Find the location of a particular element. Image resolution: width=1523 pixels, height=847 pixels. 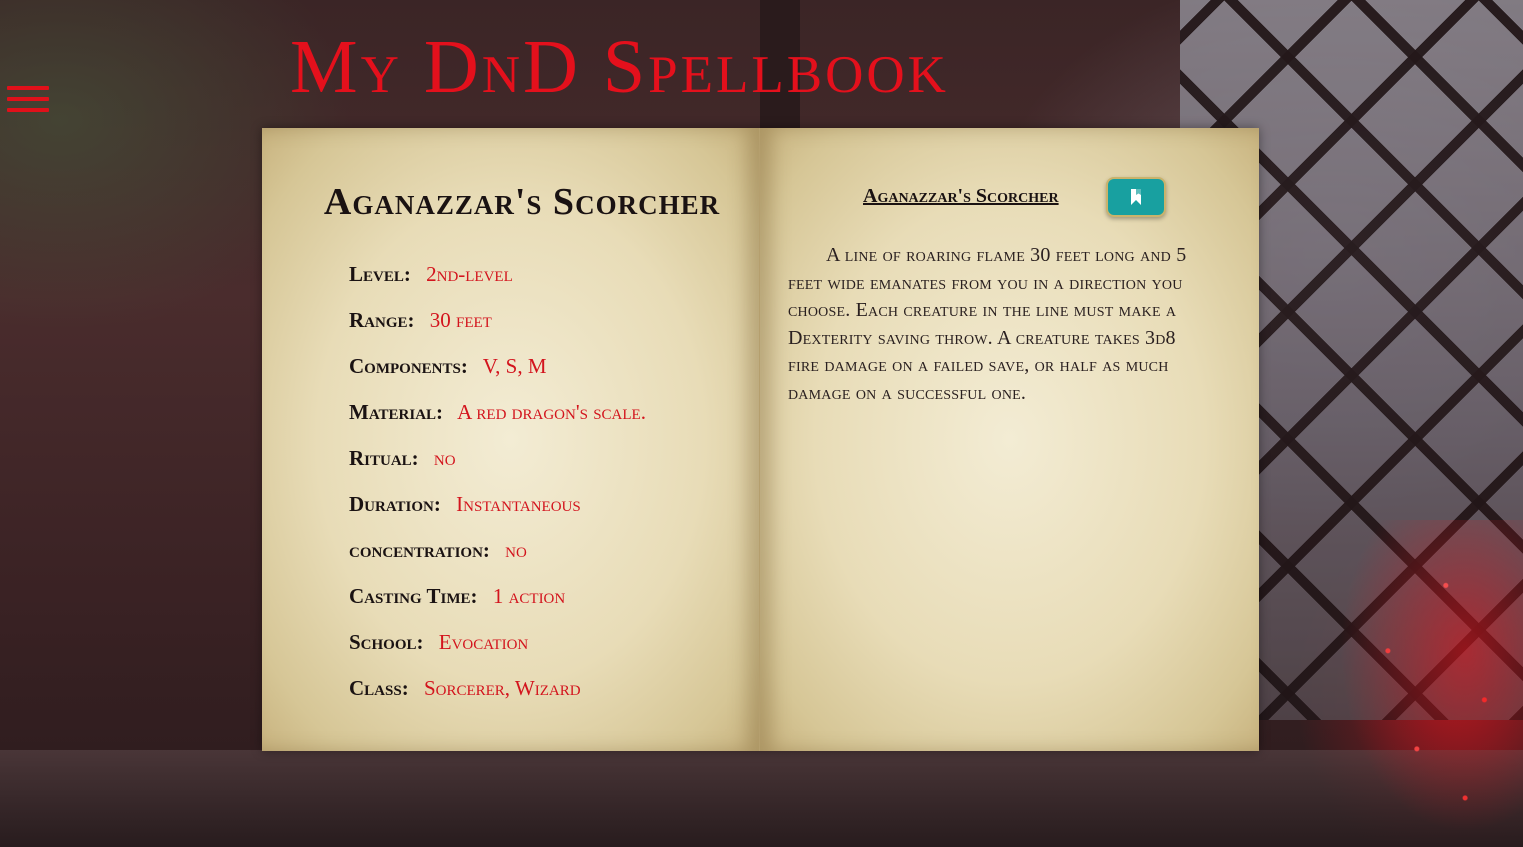

stat-row-components: Components: V, S, M is located at coordinates (497, 377).